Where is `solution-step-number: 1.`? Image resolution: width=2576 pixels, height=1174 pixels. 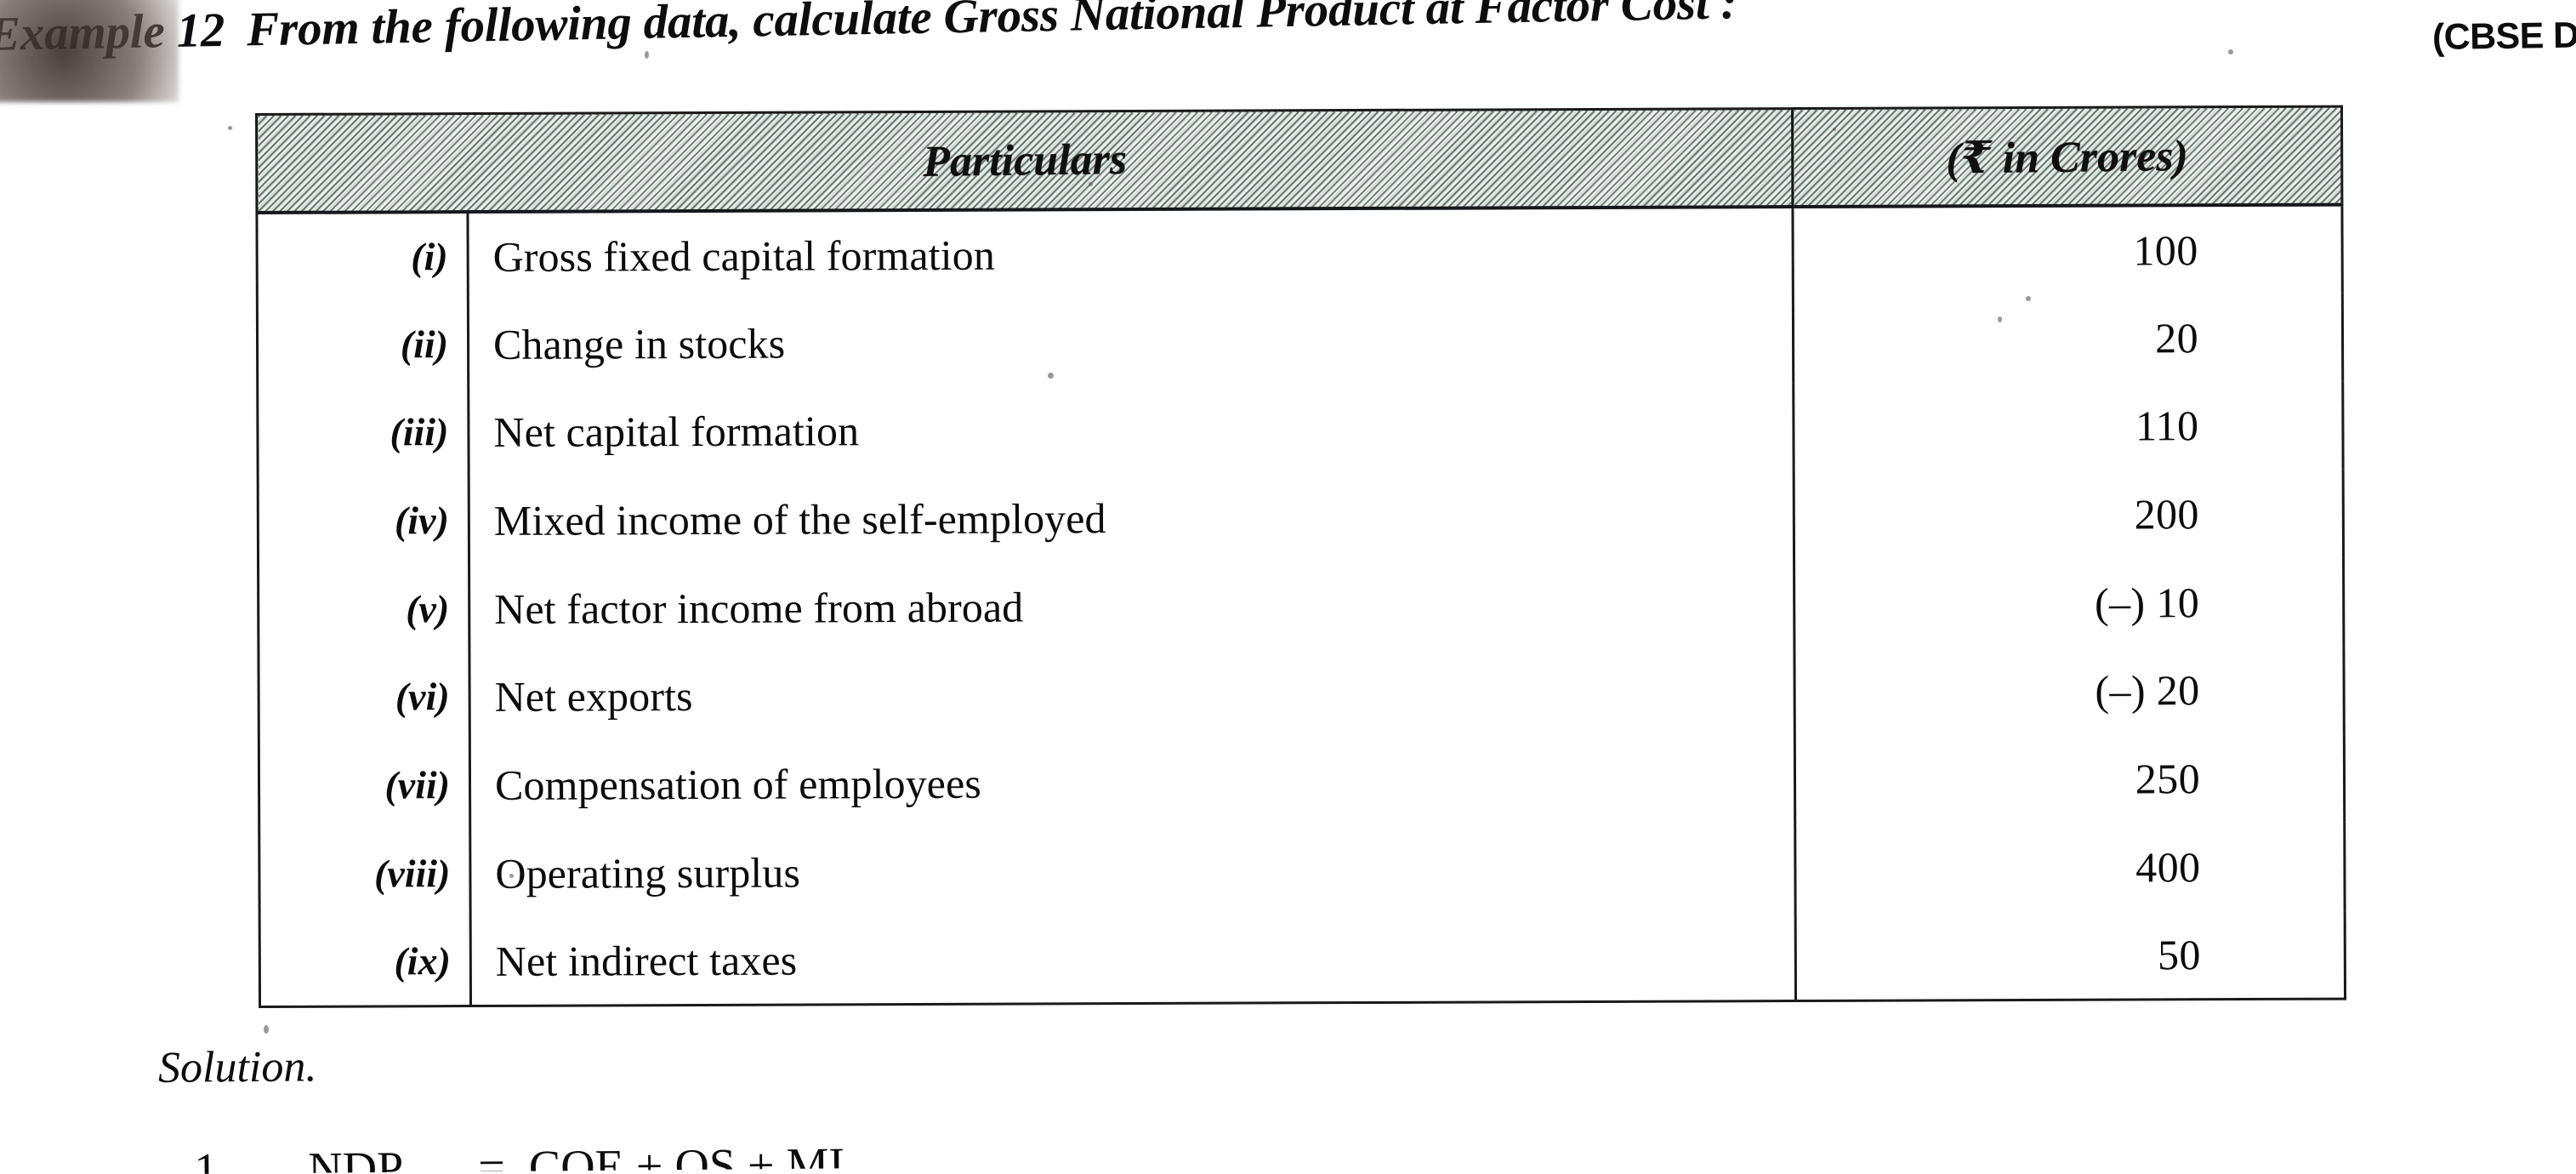 solution-step-number: 1. is located at coordinates (212, 1158).